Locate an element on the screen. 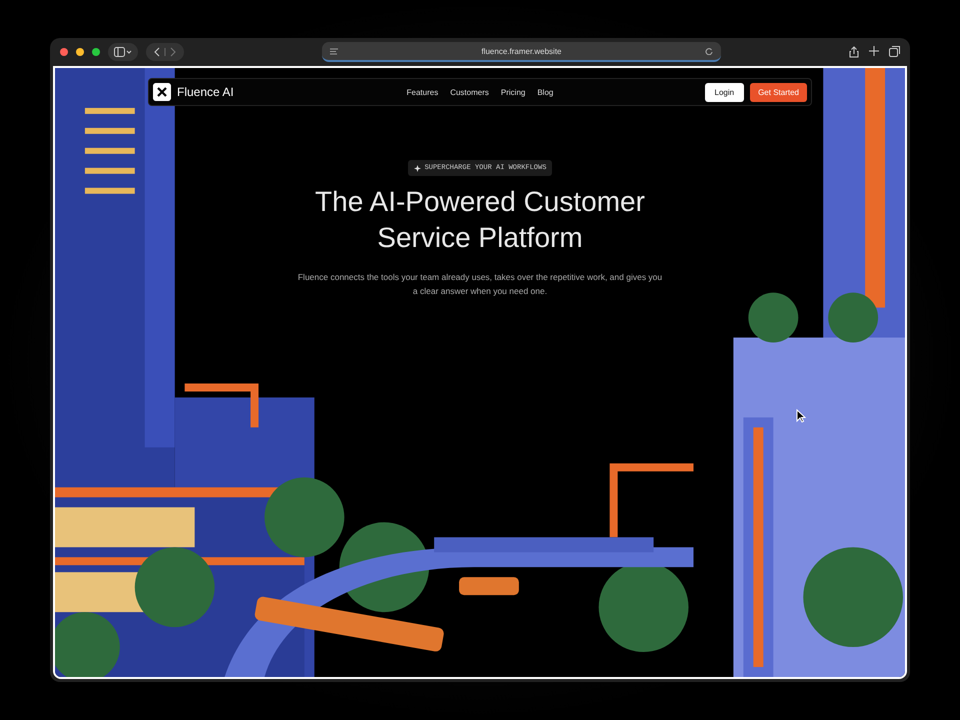  share-icon is located at coordinates (854, 52).